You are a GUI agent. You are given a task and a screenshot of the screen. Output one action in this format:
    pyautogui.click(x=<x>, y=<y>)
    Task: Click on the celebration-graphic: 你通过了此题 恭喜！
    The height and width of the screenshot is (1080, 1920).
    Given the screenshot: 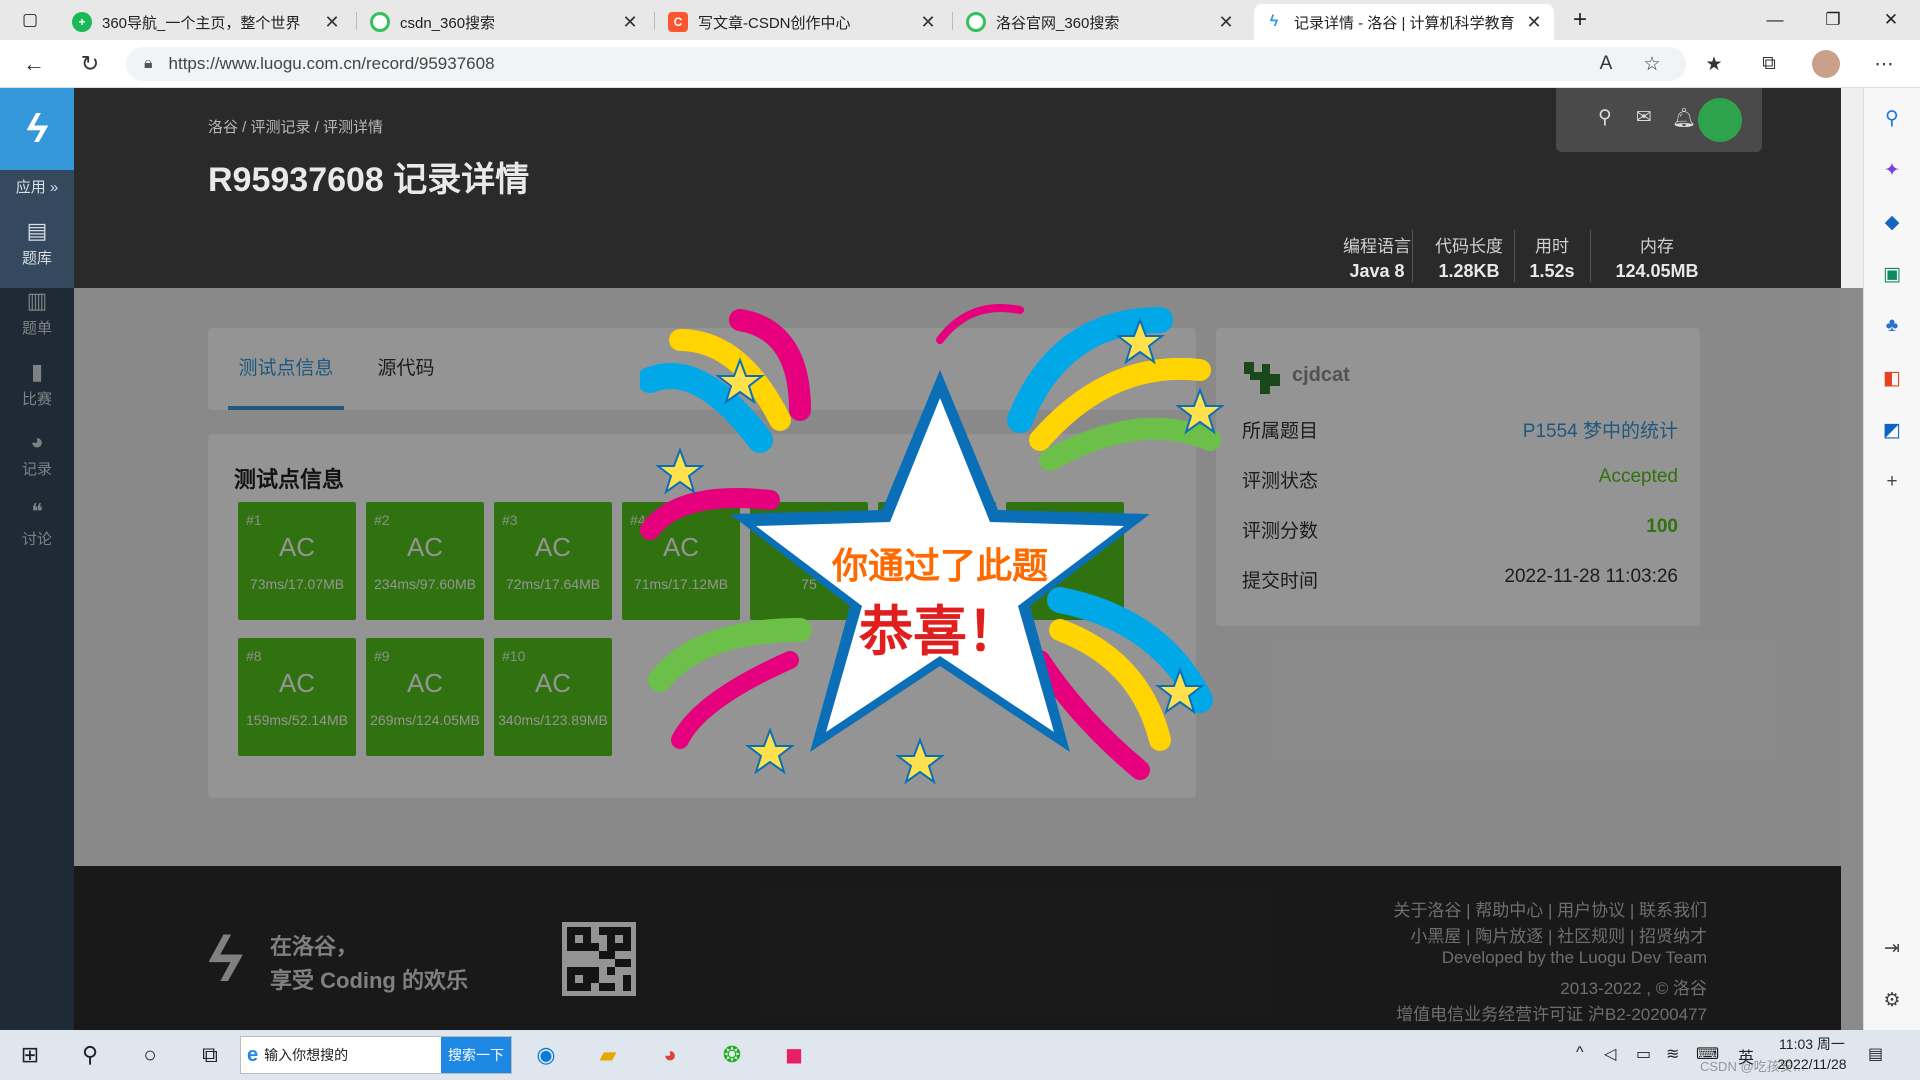 What is the action you would take?
    pyautogui.click(x=931, y=544)
    